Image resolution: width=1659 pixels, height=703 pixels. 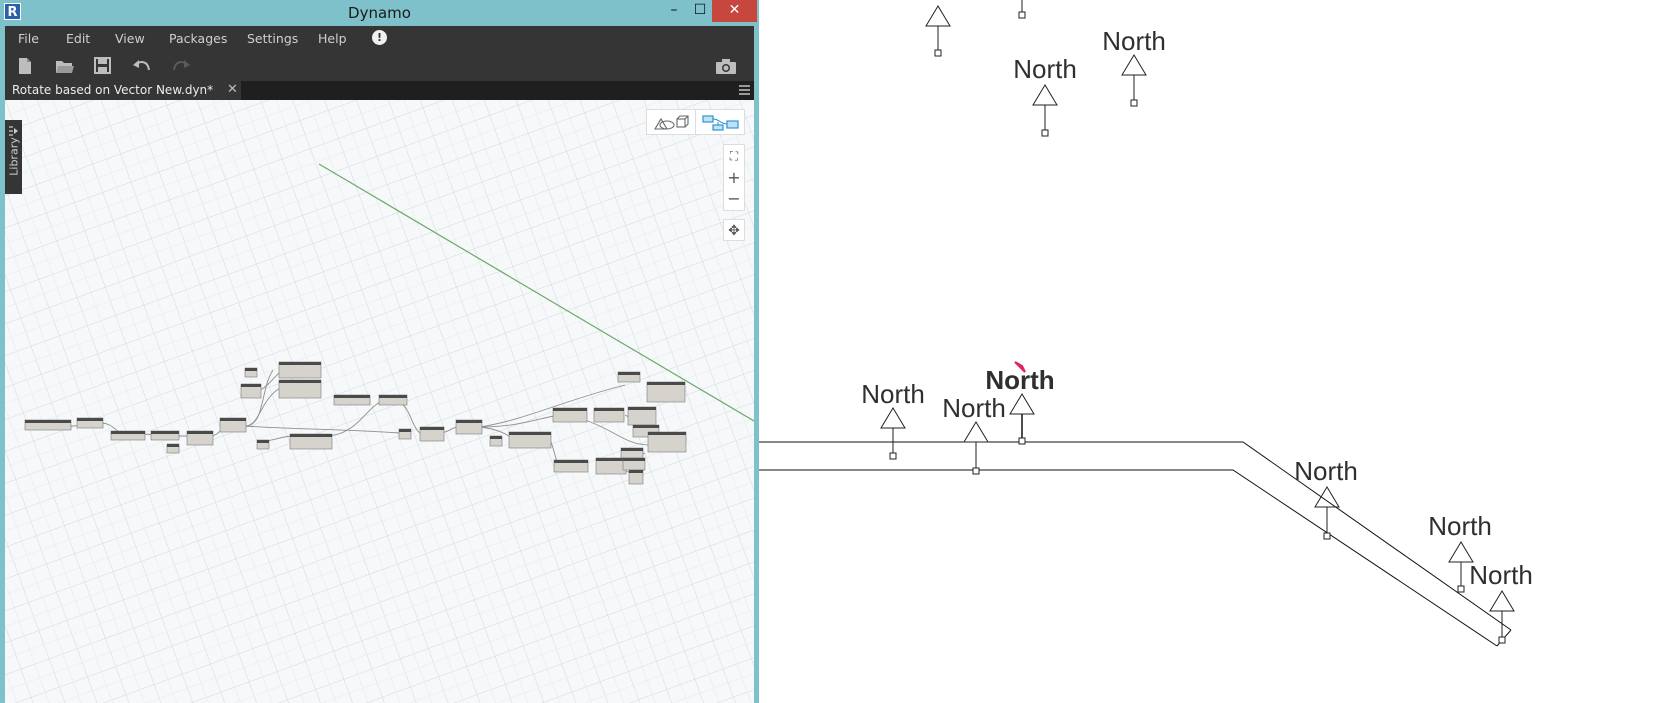 What do you see at coordinates (734, 11) in the screenshot?
I see `close-button: ✕` at bounding box center [734, 11].